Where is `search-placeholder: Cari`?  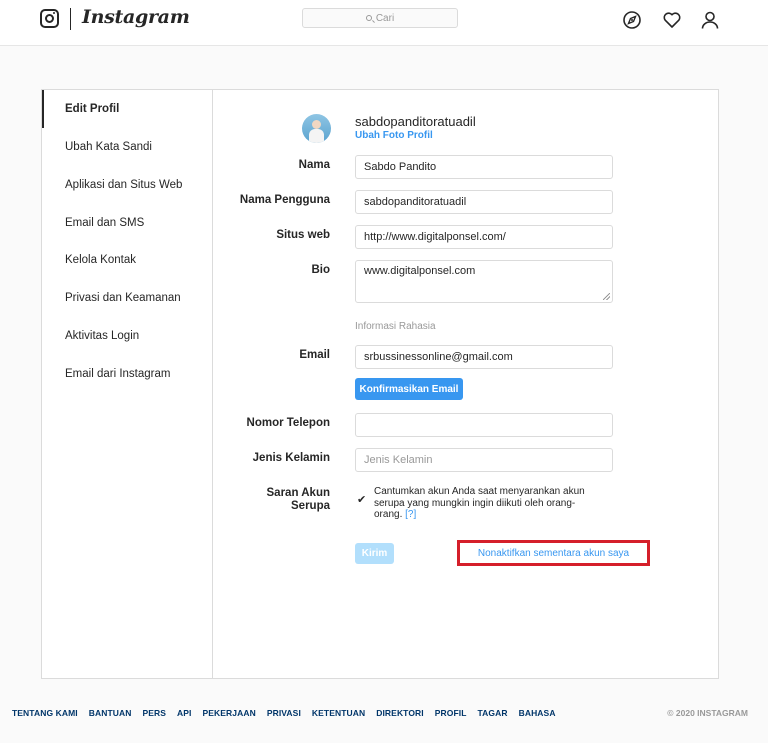 search-placeholder: Cari is located at coordinates (385, 18).